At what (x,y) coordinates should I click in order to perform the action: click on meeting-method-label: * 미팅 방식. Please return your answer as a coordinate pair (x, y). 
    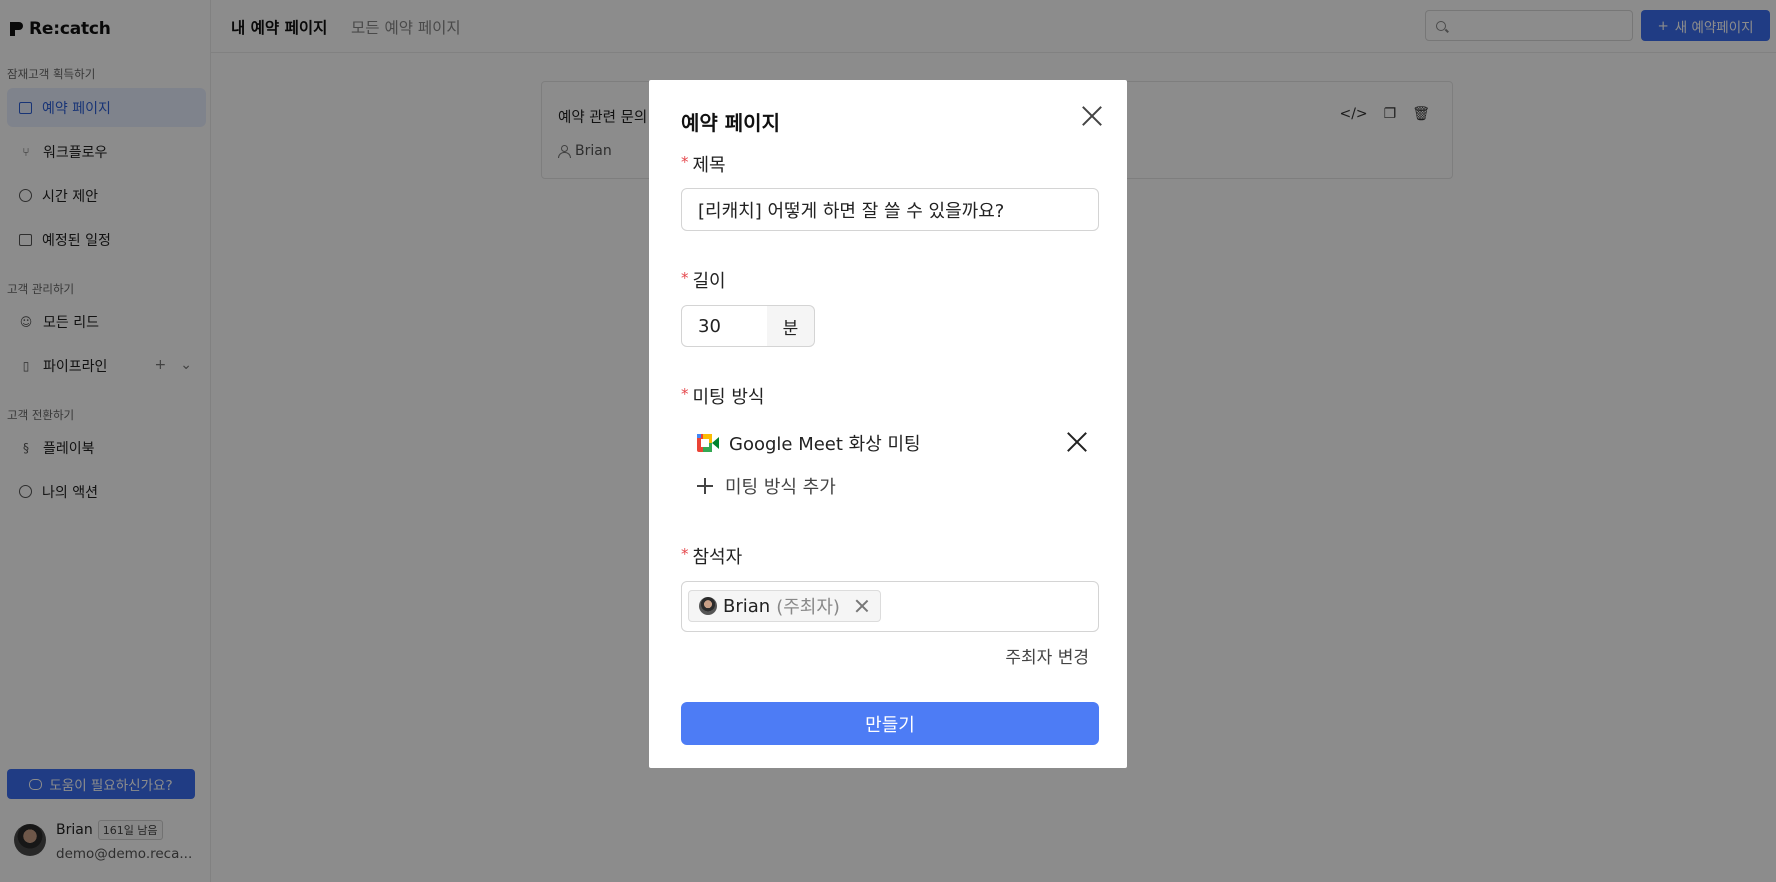
    Looking at the image, I should click on (723, 396).